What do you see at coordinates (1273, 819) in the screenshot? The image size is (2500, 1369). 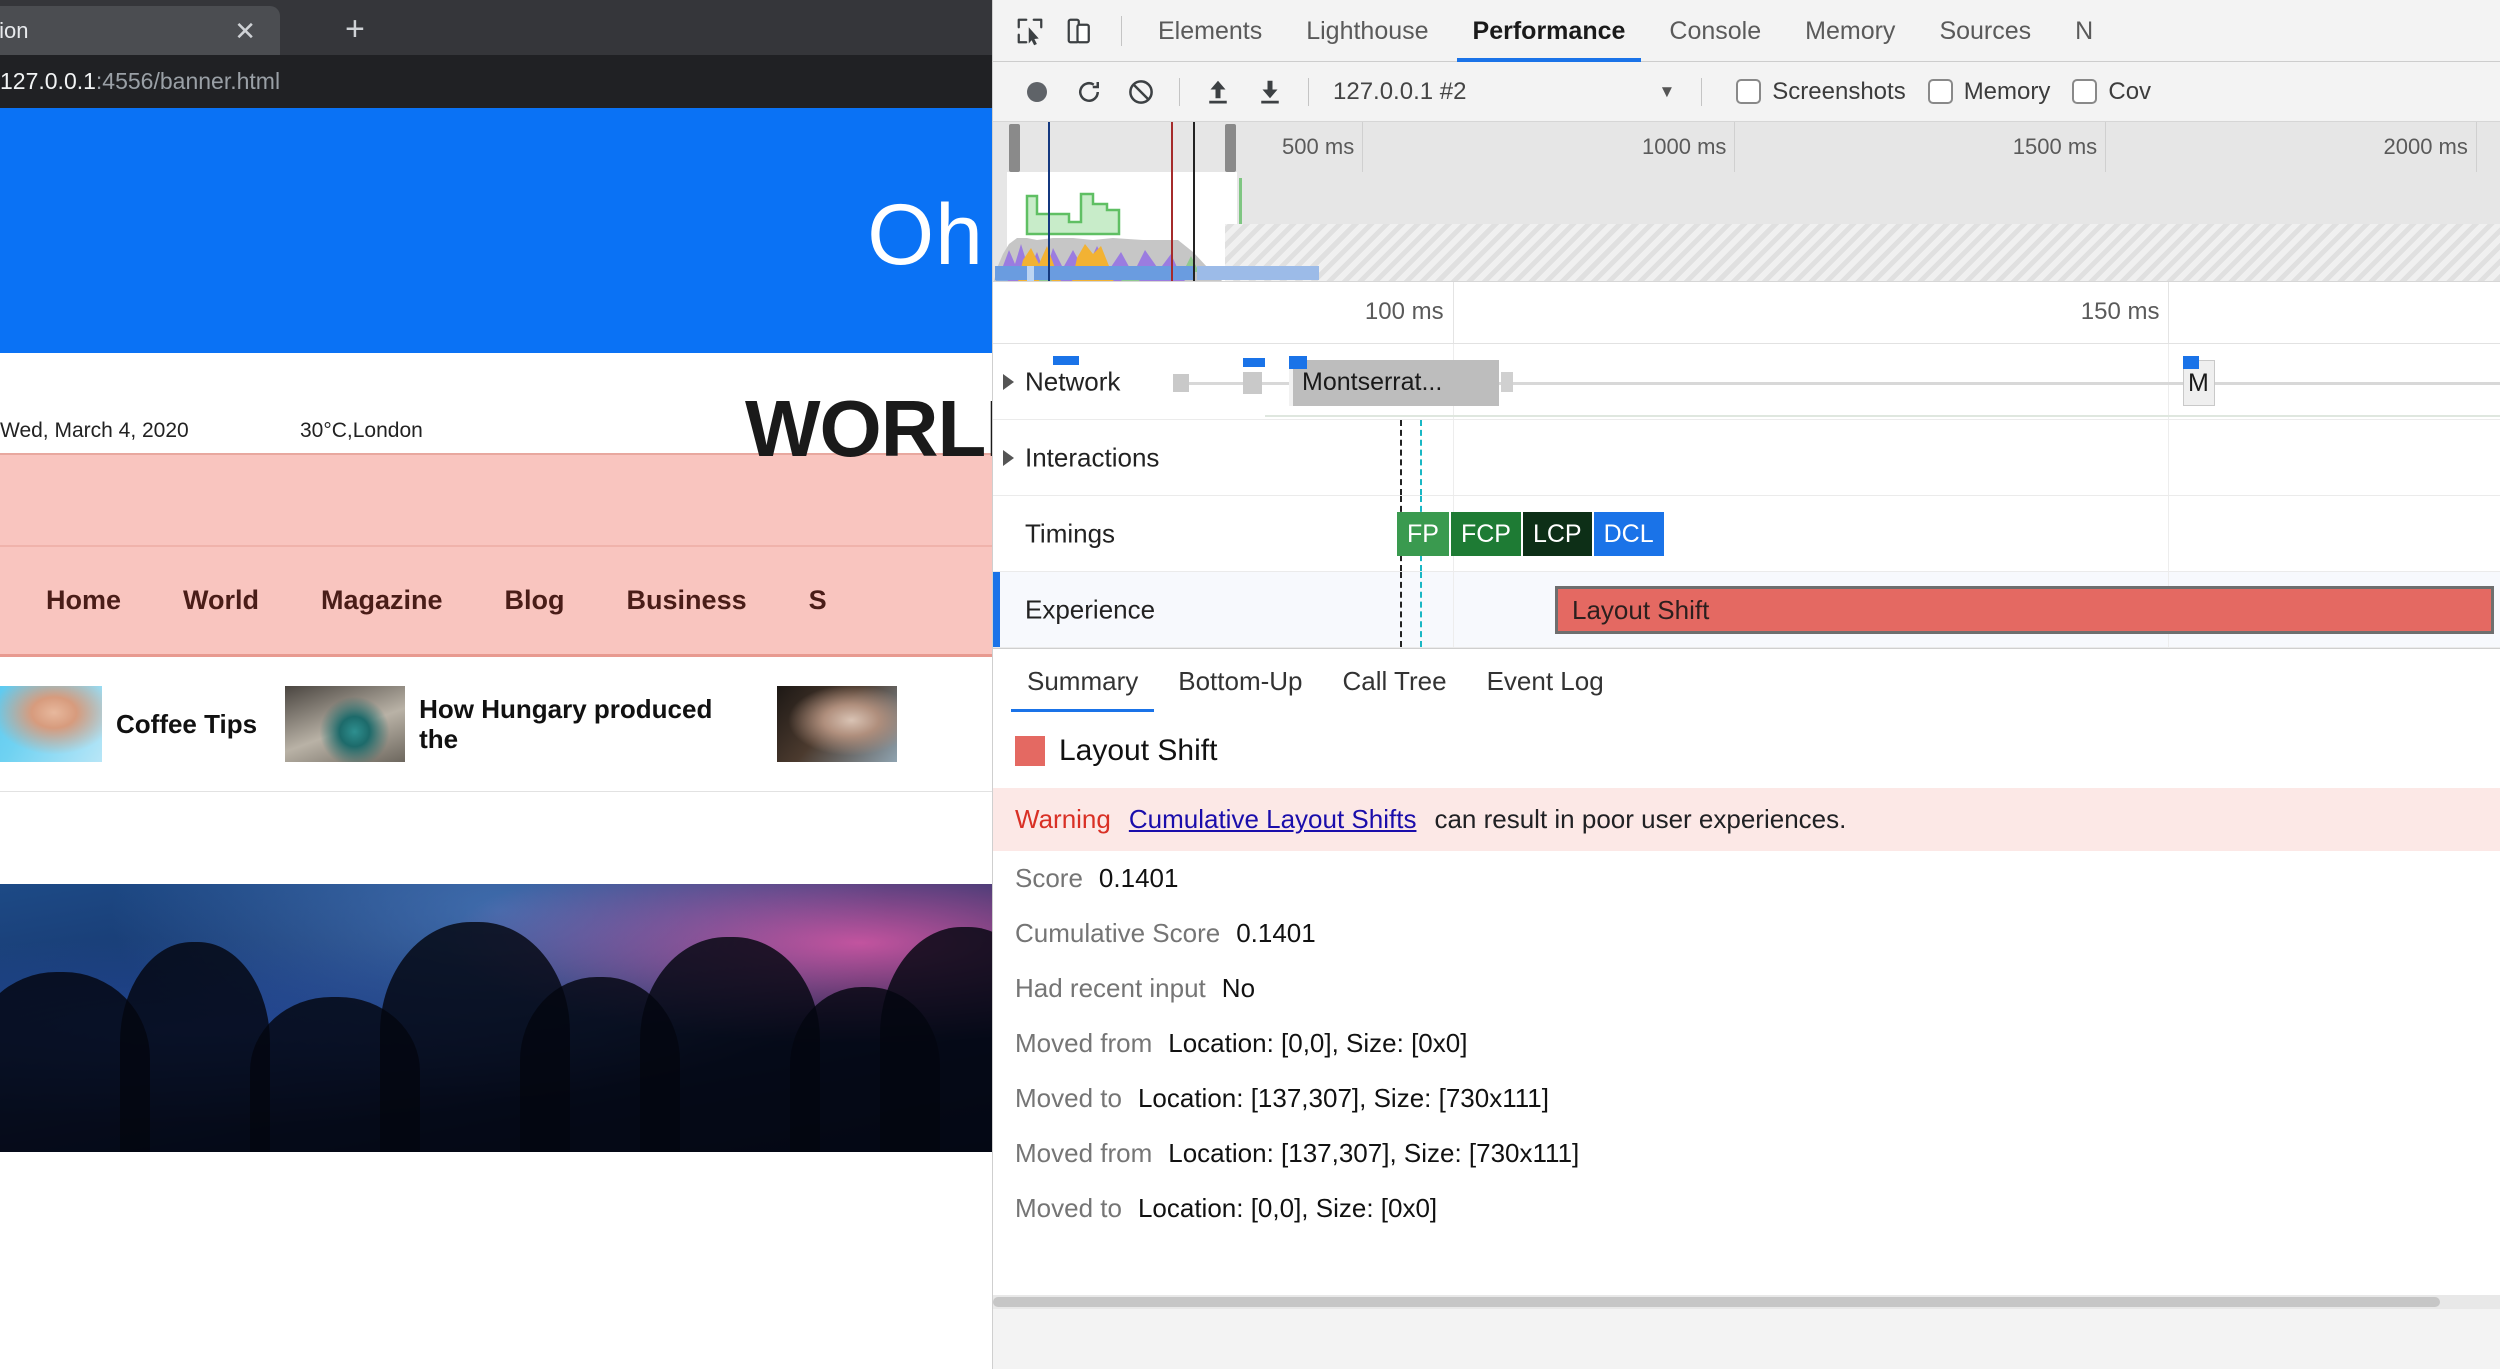 I see `cumulative-layout-shifts-link: Cumulative Layout Shifts` at bounding box center [1273, 819].